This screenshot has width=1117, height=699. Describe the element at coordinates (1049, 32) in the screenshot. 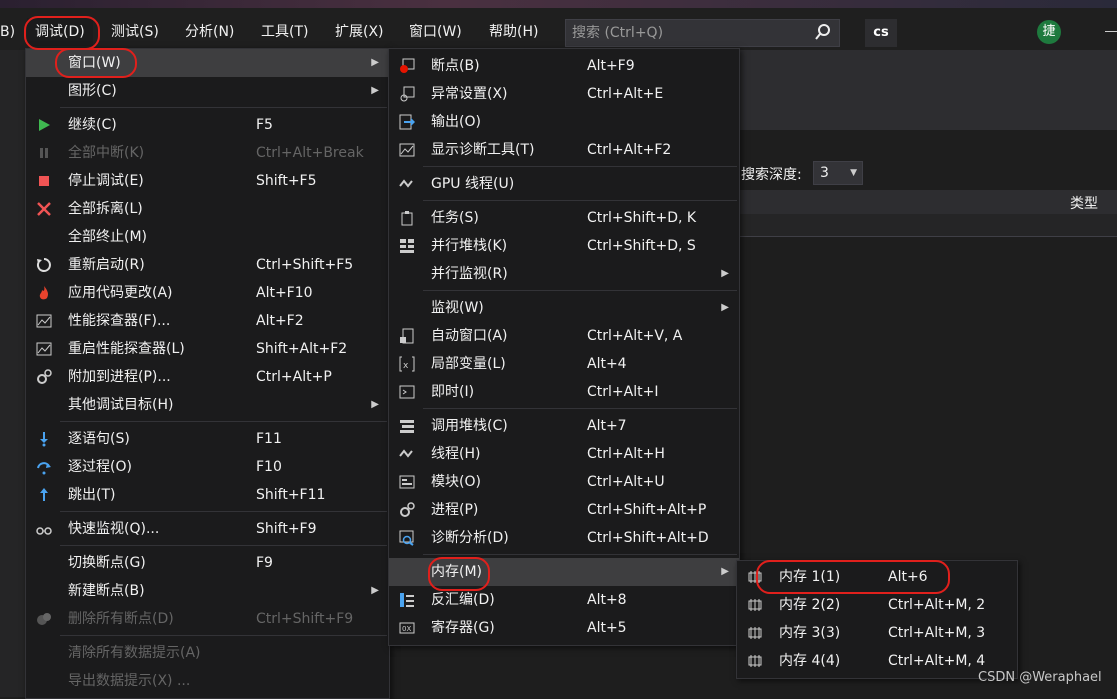

I see `avatar: 捷` at that location.